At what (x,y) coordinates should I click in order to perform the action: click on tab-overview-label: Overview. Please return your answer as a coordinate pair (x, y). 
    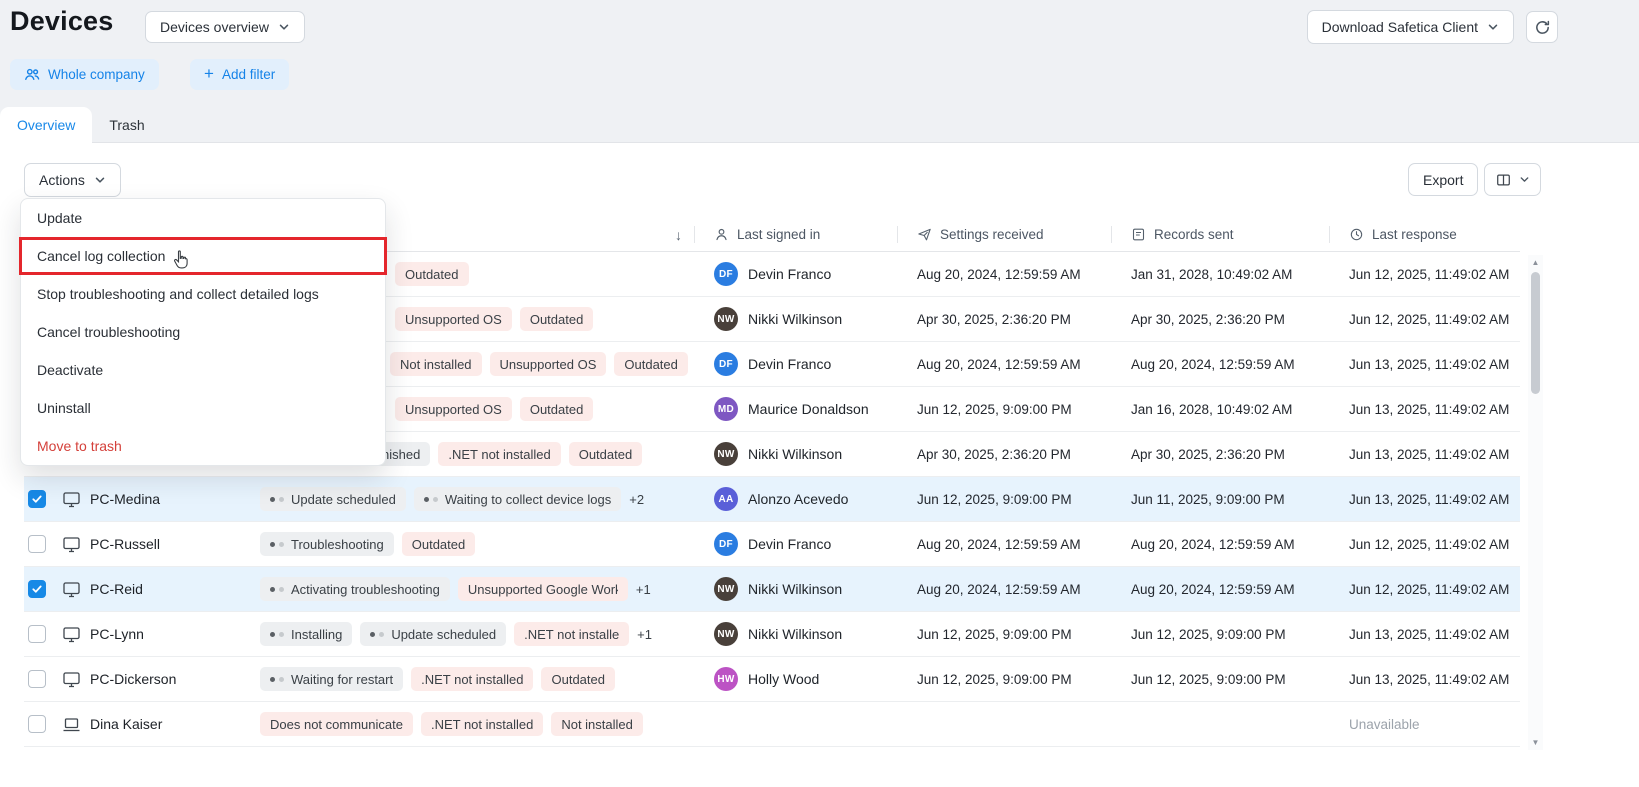
    Looking at the image, I should click on (46, 125).